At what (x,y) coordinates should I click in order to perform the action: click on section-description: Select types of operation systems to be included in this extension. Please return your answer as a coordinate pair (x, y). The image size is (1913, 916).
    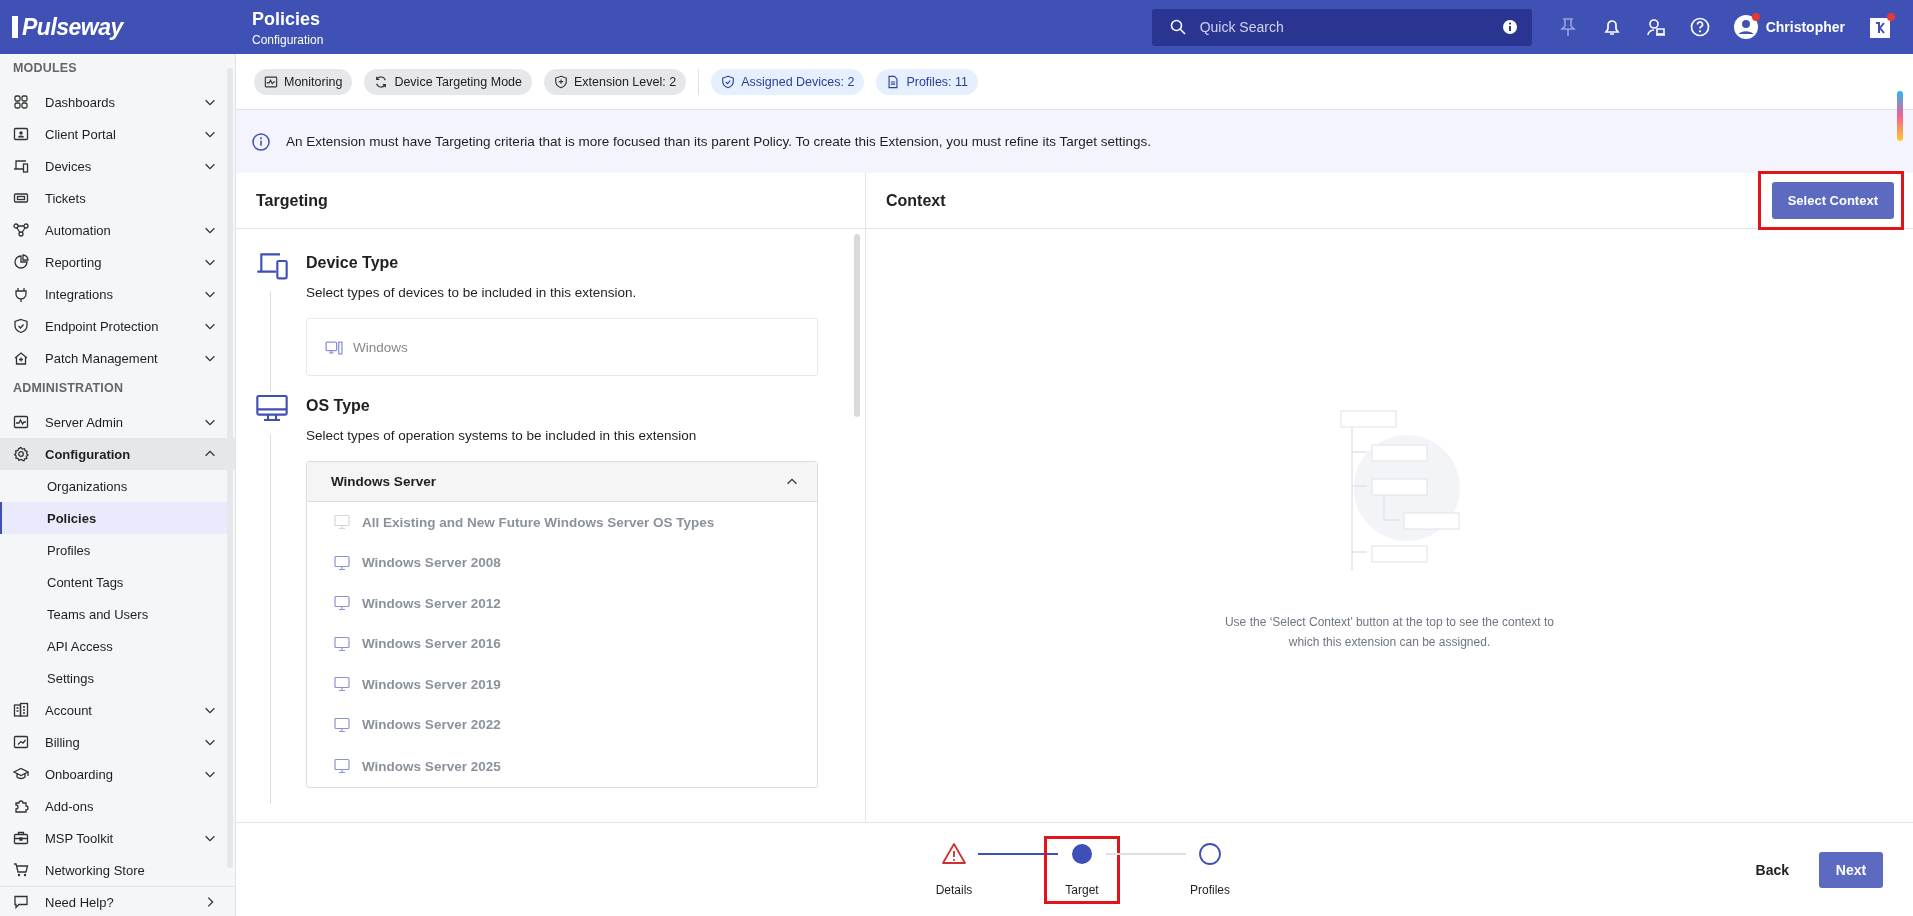
    Looking at the image, I should click on (502, 435).